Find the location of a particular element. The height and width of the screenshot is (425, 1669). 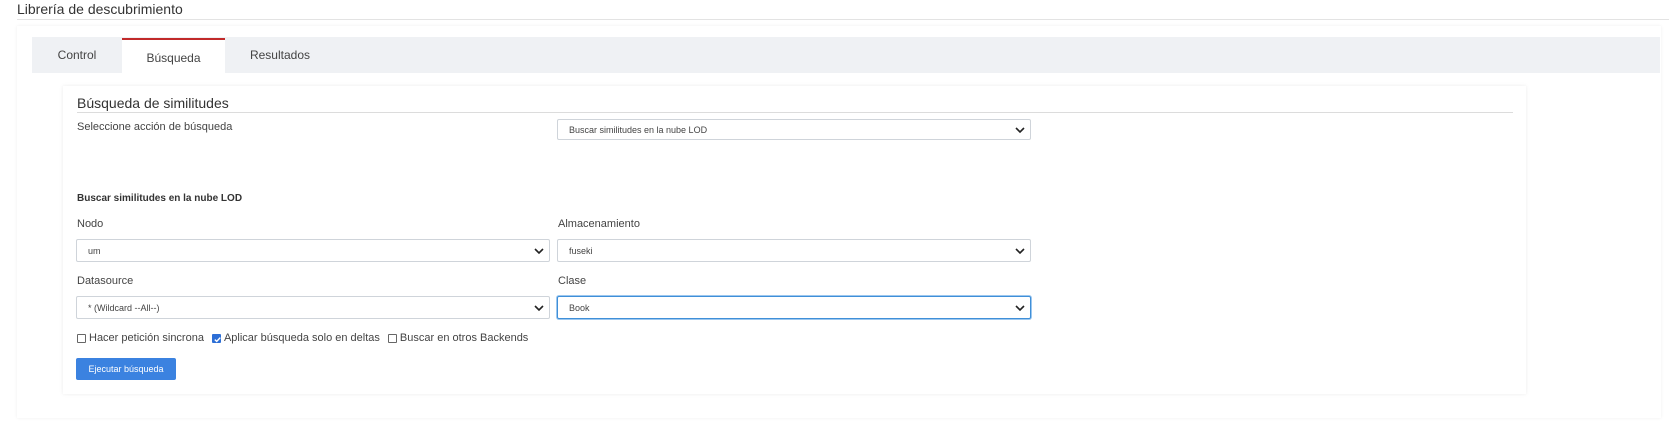

backends-option: Buscar en otros Backends is located at coordinates (457, 338).